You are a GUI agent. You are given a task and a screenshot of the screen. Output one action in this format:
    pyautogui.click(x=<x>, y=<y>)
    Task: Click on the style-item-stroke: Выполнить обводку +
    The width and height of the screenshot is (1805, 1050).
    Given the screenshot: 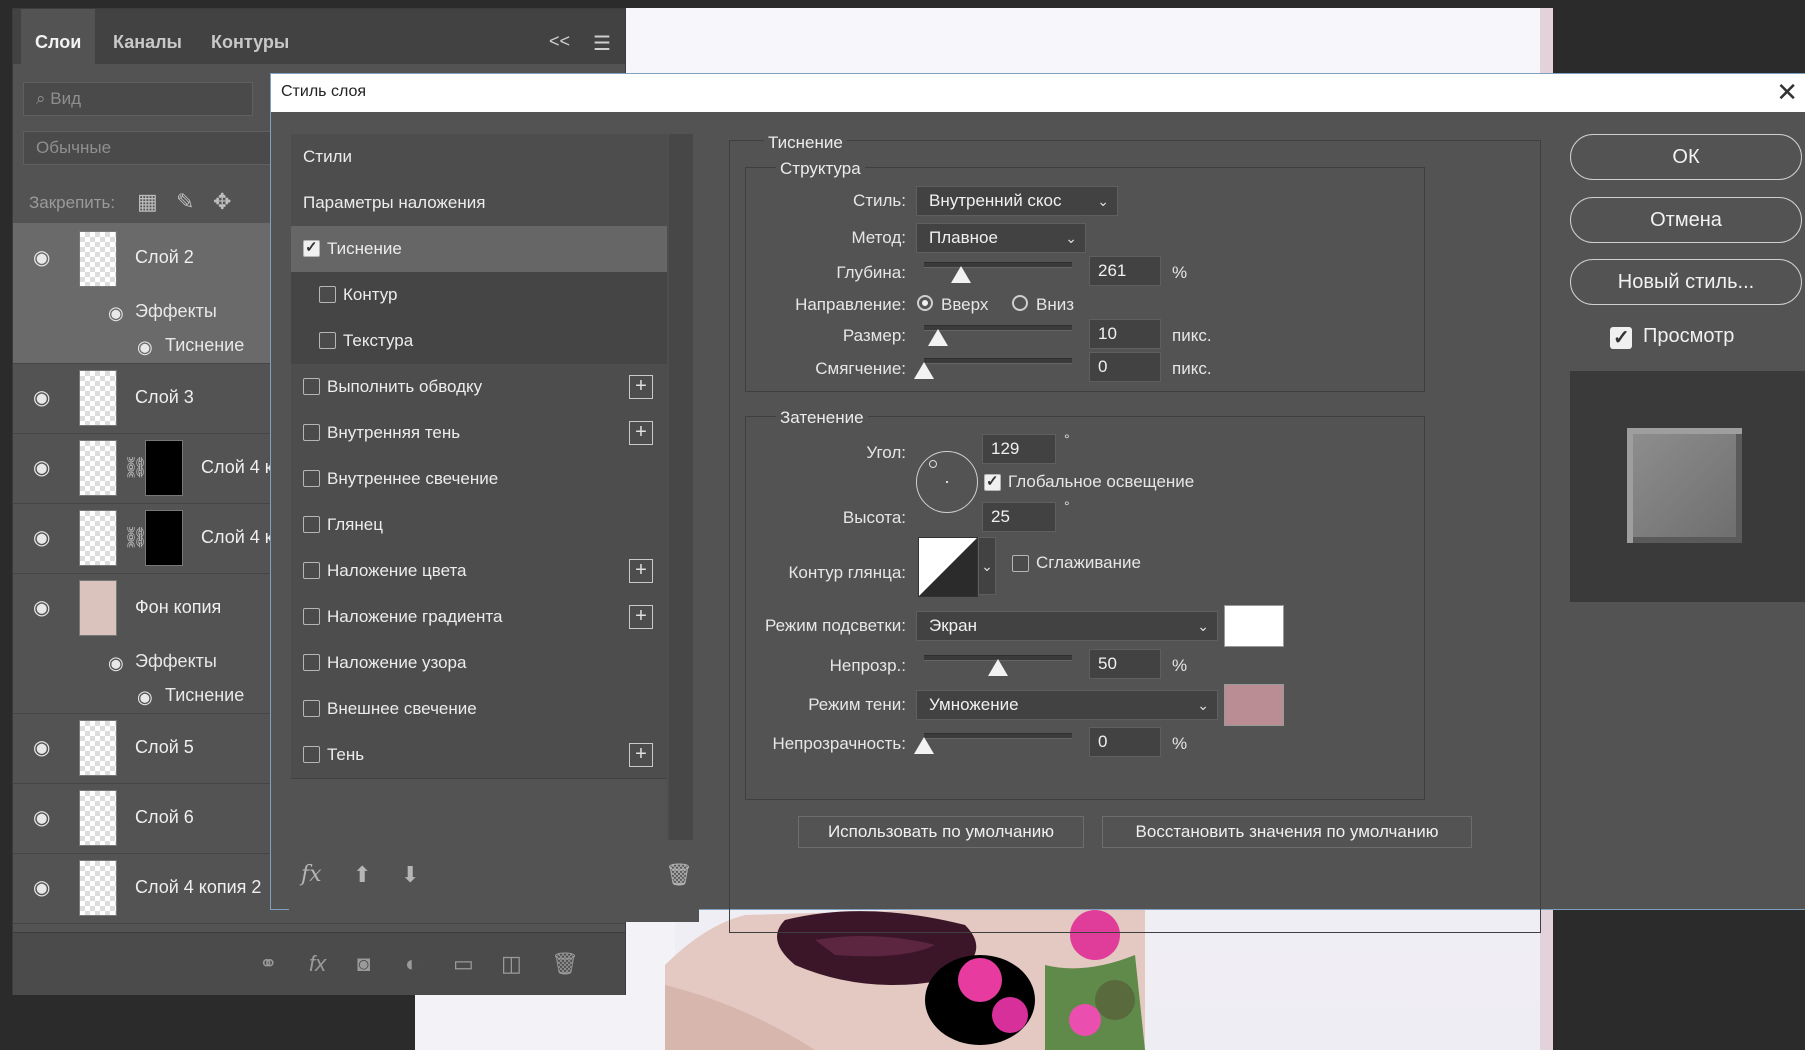 What is the action you would take?
    pyautogui.click(x=479, y=387)
    